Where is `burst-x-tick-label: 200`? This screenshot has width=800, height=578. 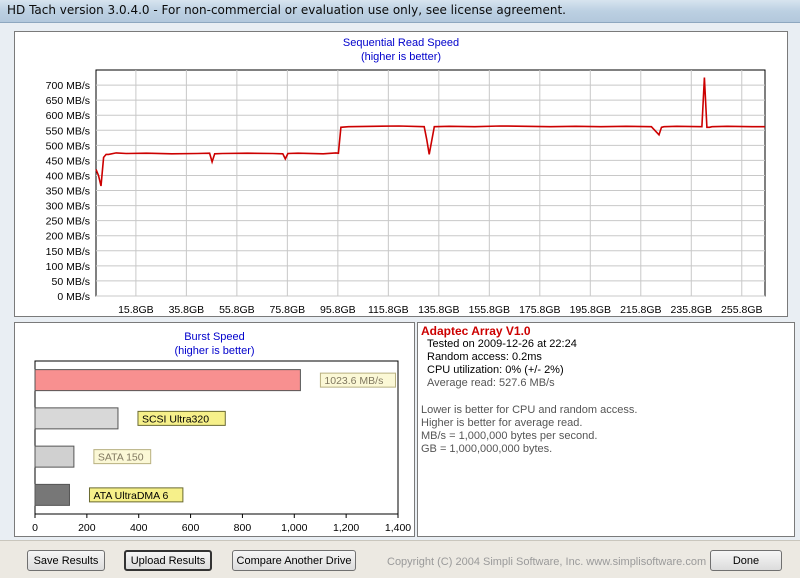
burst-x-tick-label: 200 is located at coordinates (87, 528).